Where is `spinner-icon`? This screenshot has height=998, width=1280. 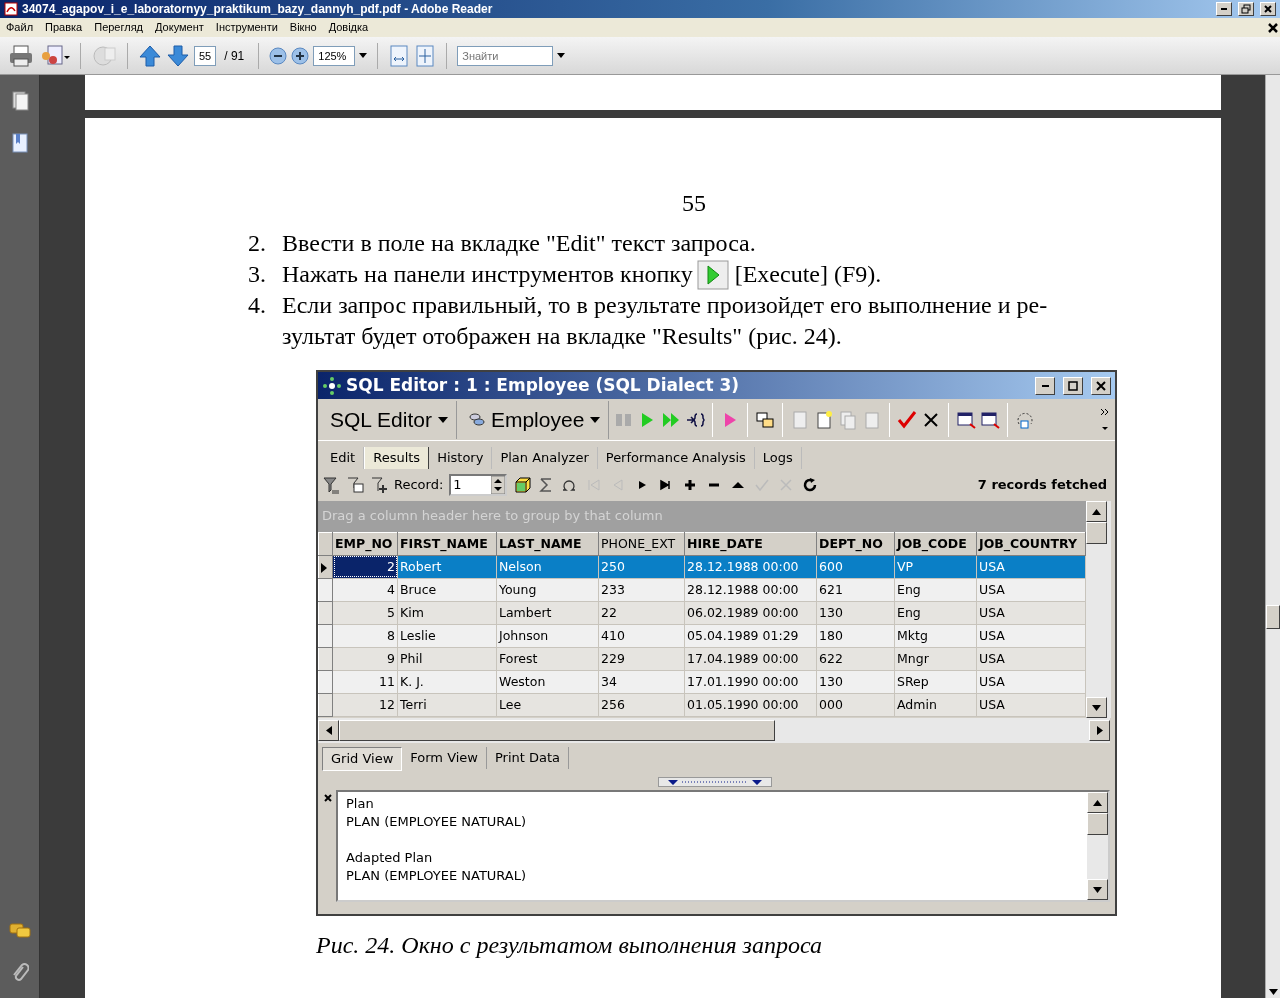 spinner-icon is located at coordinates (498, 485).